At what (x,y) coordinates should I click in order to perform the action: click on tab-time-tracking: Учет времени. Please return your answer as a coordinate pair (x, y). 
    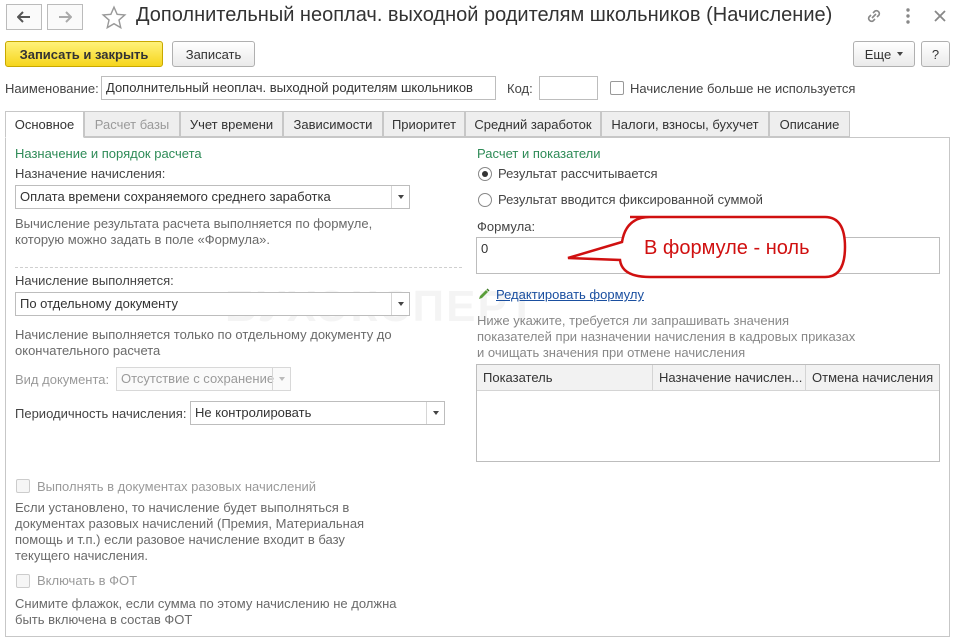
    Looking at the image, I should click on (231, 124).